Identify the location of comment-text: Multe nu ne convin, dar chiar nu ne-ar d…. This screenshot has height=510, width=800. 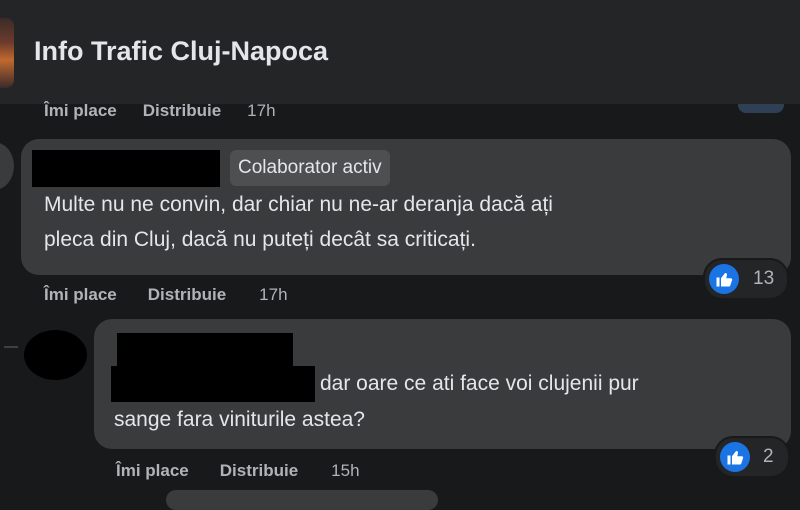
(394, 222).